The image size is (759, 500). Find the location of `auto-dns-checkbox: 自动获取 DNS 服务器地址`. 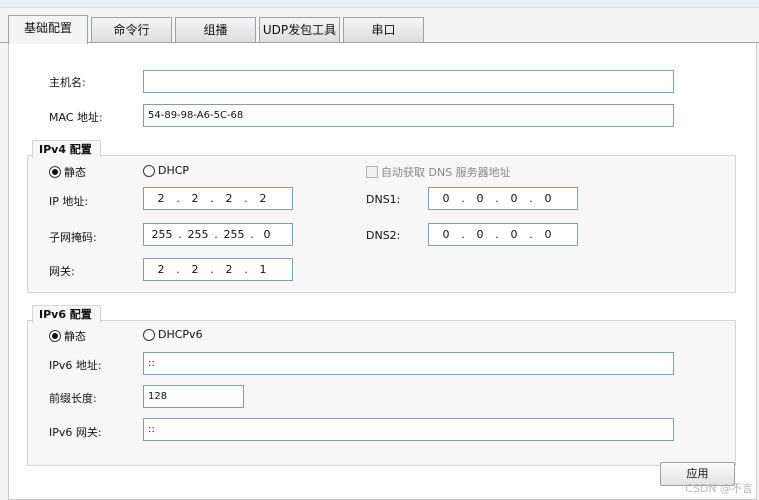

auto-dns-checkbox: 自动获取 DNS 服务器地址 is located at coordinates (438, 172).